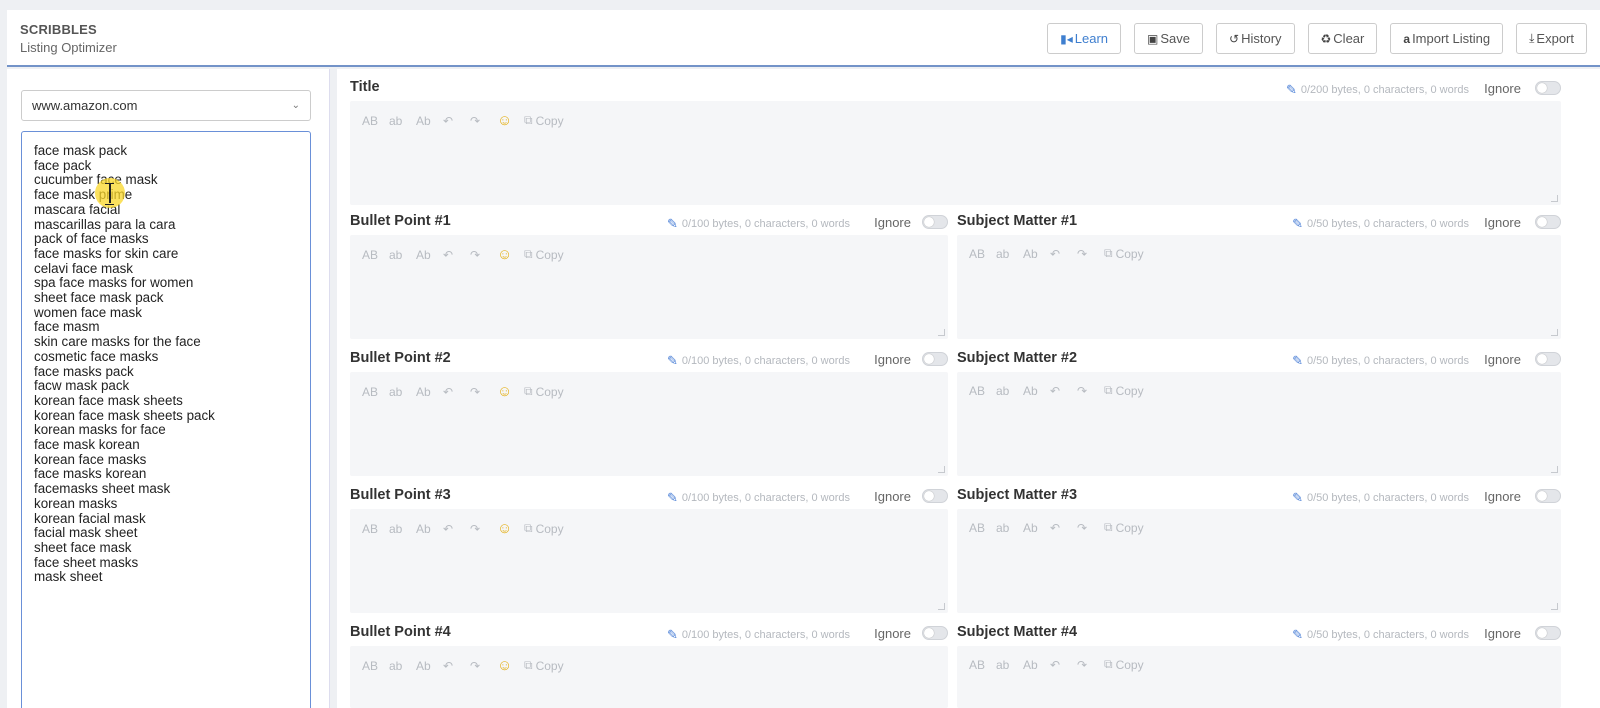 The width and height of the screenshot is (1600, 708). Describe the element at coordinates (1342, 38) in the screenshot. I see `clear-button: ♻ Clear` at that location.